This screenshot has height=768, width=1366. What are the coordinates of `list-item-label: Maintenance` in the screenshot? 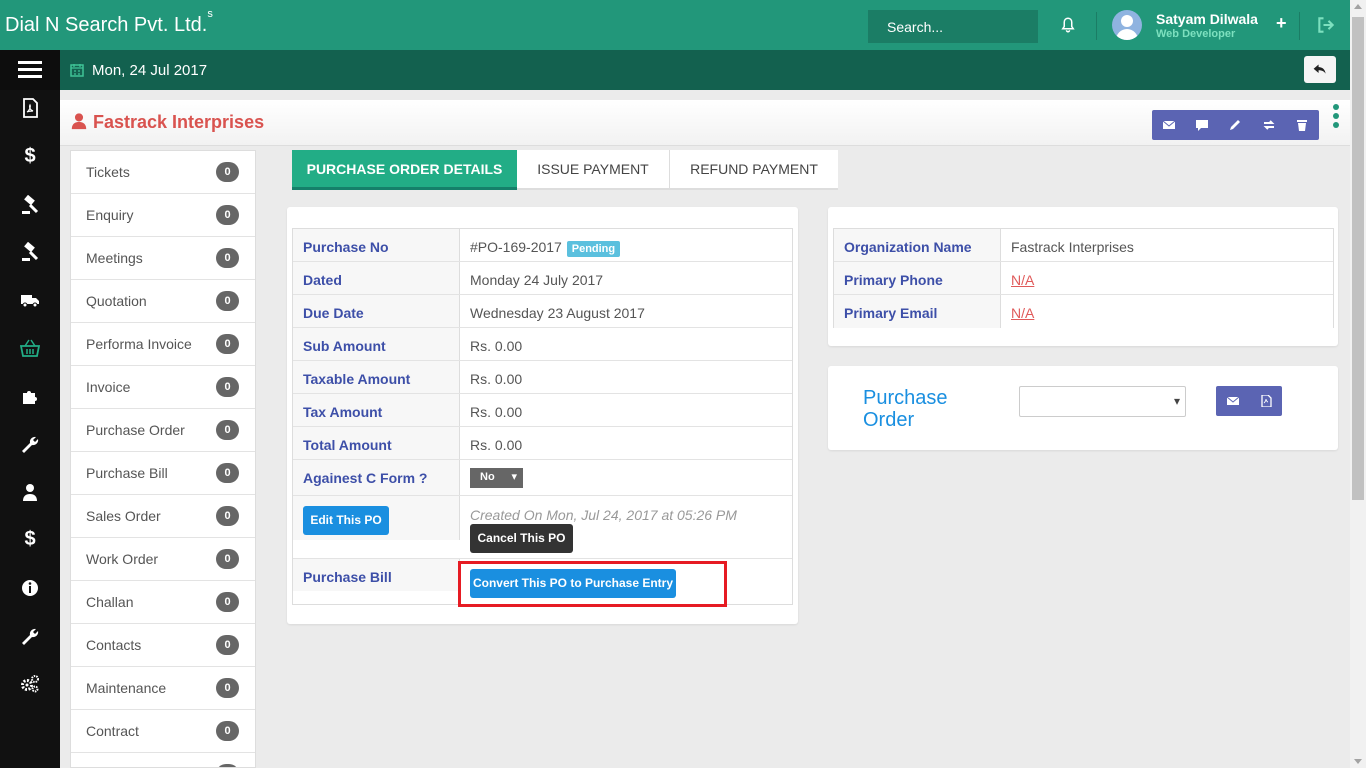 It's located at (126, 688).